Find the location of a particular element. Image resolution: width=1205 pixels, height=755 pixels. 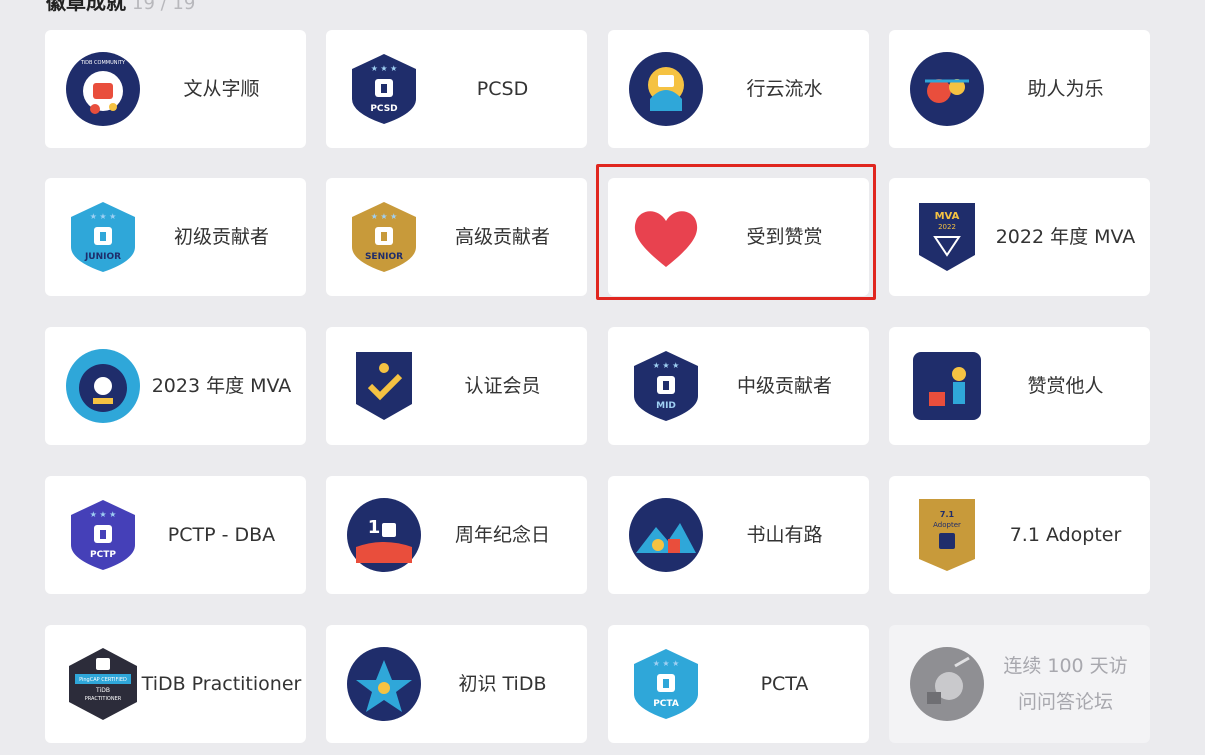

badge-card: ★ ★ ★ MID 中级贡献者 is located at coordinates (738, 386).